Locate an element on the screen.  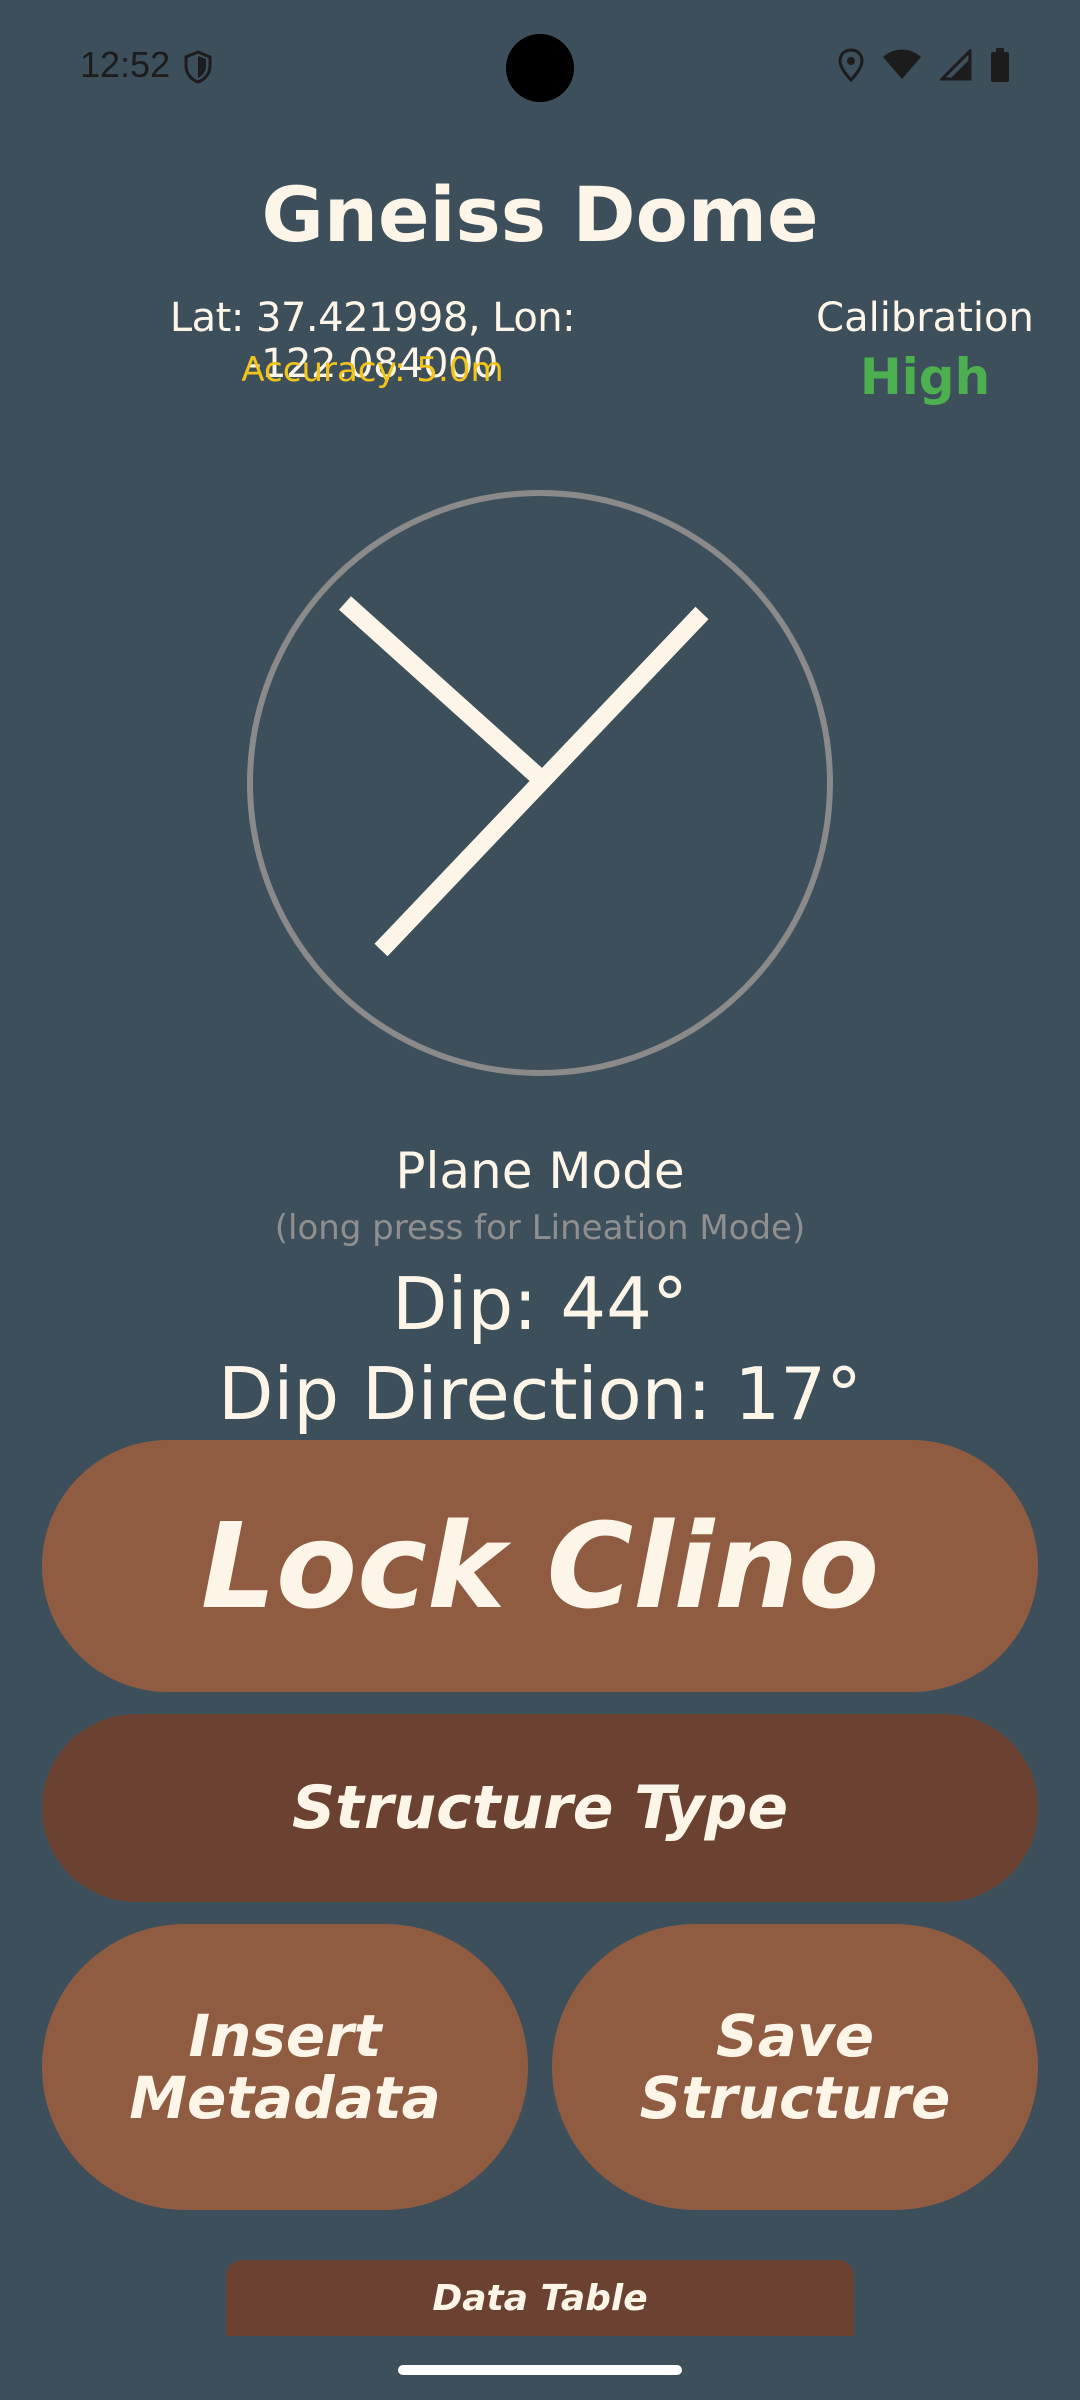
camera-cutout is located at coordinates (540, 68).